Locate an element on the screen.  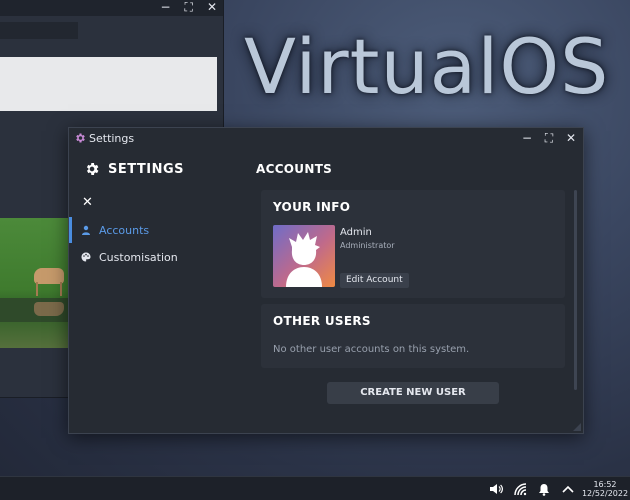
wifi-icon is located at coordinates (520, 488).